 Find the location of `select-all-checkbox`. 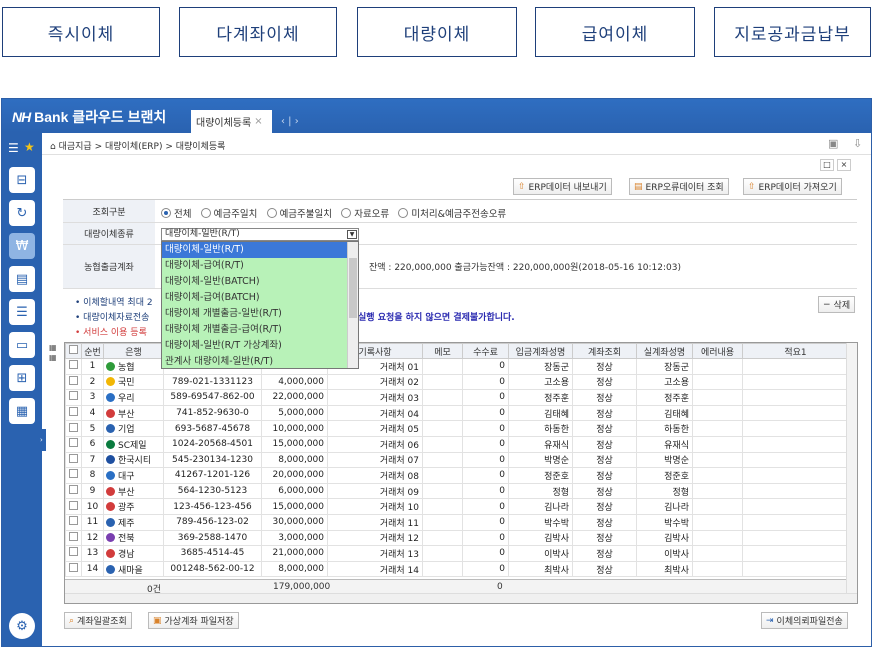

select-all-checkbox is located at coordinates (73, 349).